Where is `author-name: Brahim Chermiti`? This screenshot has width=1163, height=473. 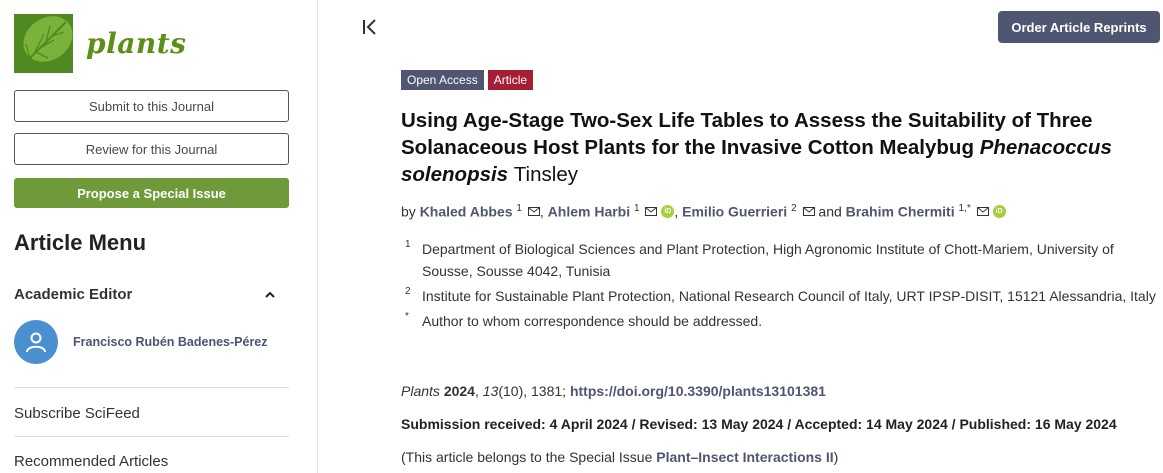
author-name: Brahim Chermiti is located at coordinates (900, 212).